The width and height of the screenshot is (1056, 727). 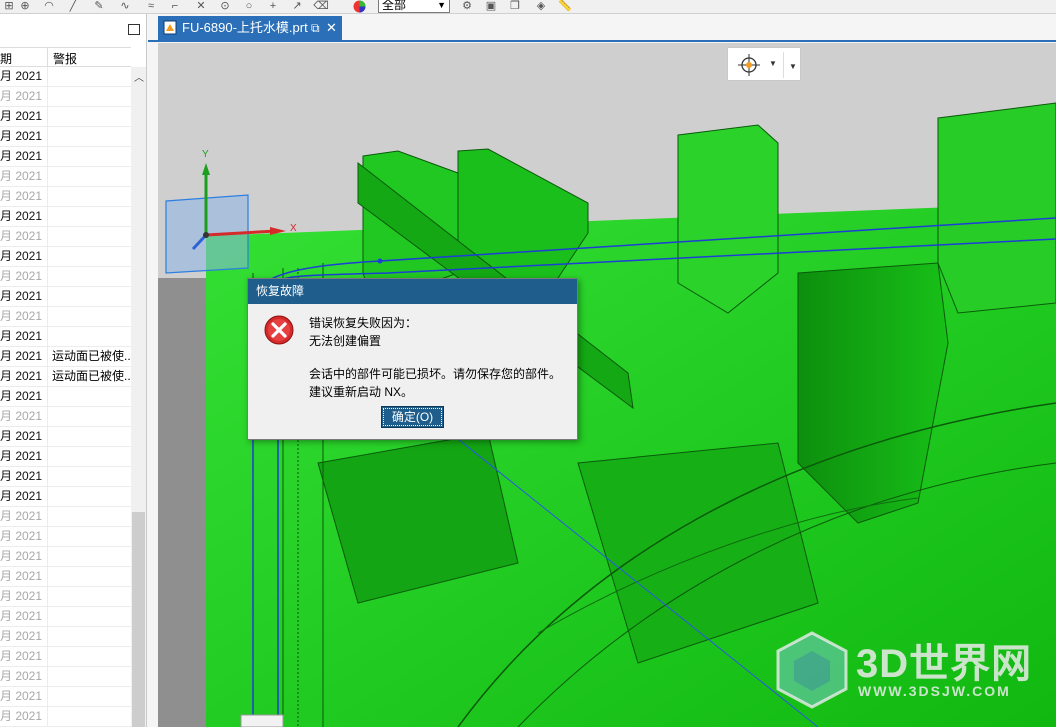 I want to click on layer-icon: ◈, so click(x=541, y=6).